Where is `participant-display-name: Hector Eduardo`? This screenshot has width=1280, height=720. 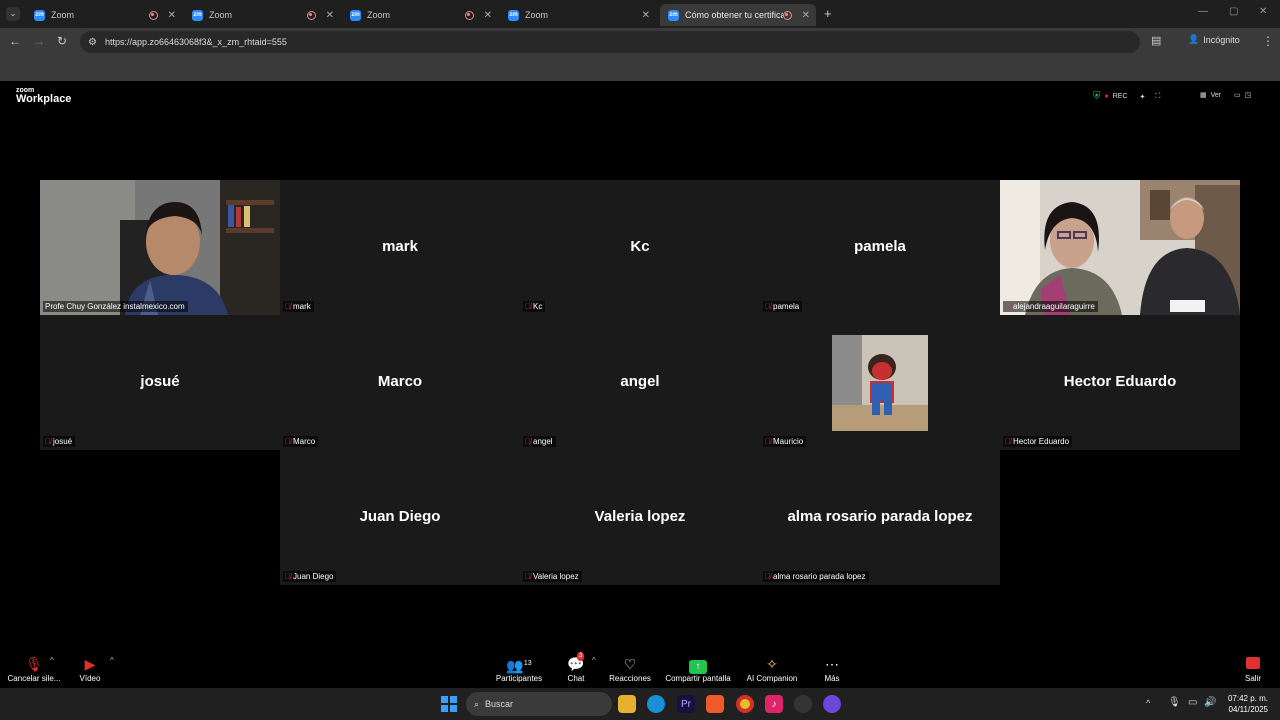 participant-display-name: Hector Eduardo is located at coordinates (1120, 381).